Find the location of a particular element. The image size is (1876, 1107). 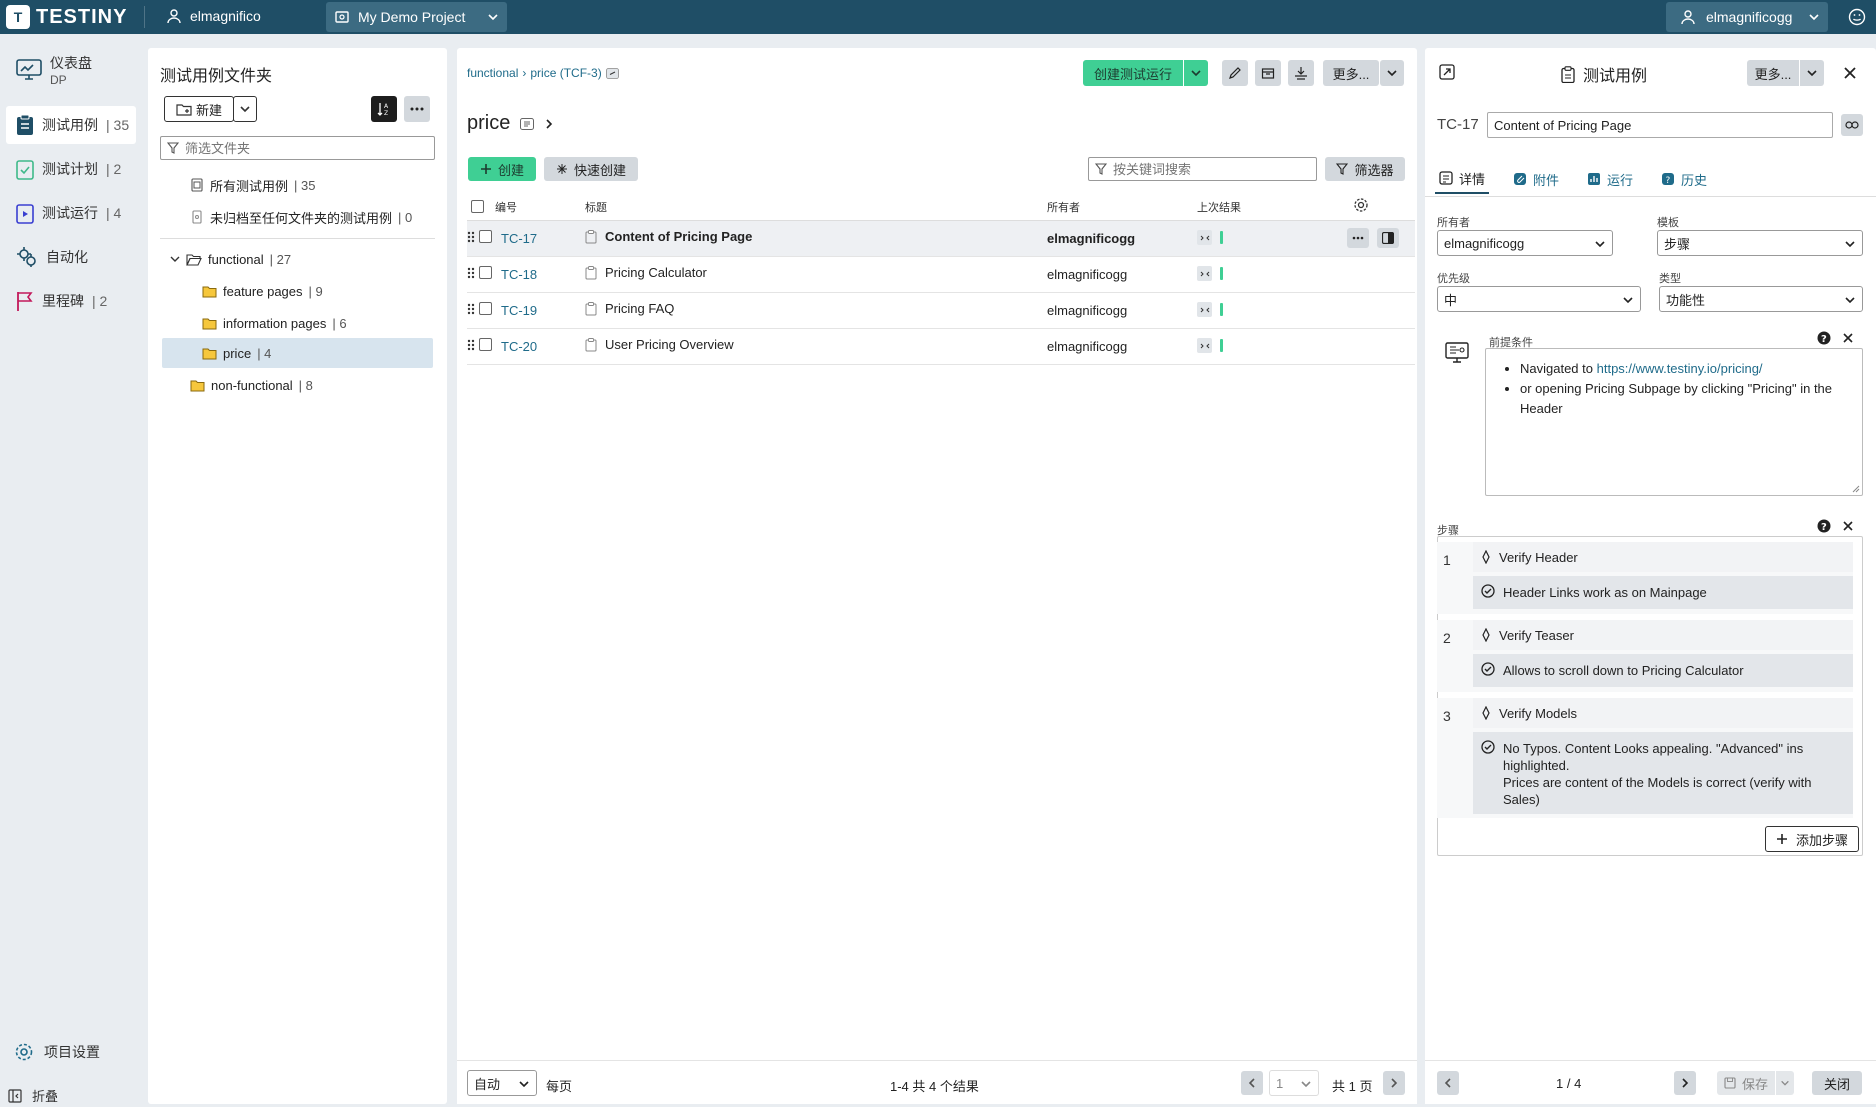

create-test-run-dropdown is located at coordinates (1196, 73).